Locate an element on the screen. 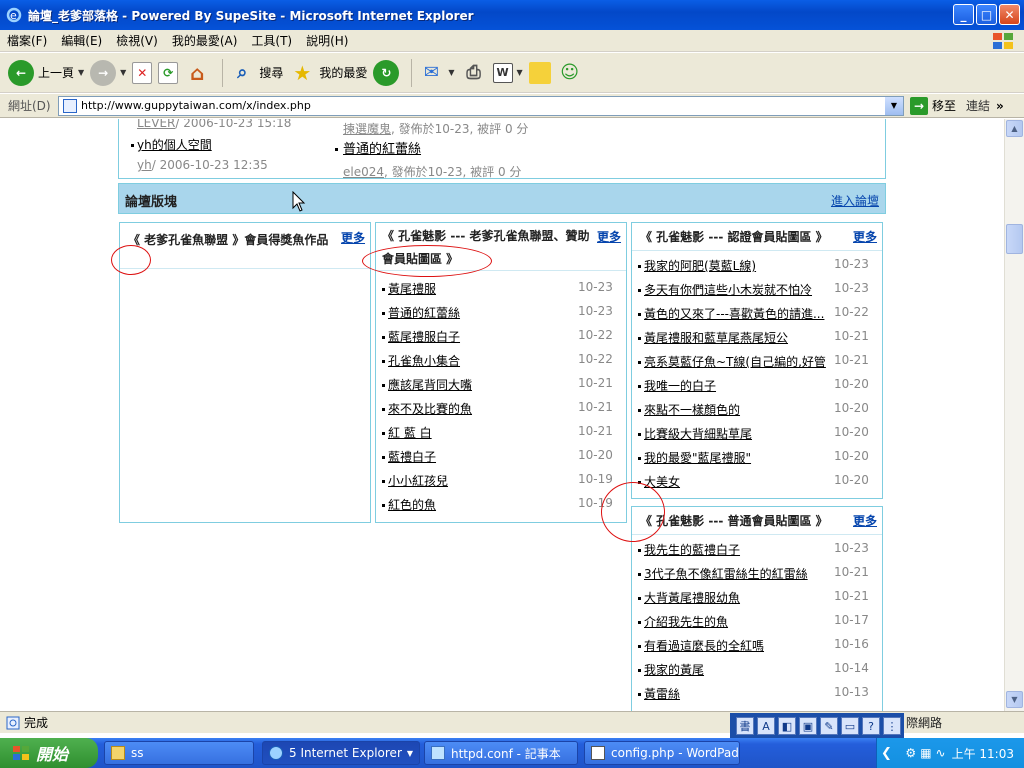  menu-help: 說明(H) is located at coordinates (327, 40).